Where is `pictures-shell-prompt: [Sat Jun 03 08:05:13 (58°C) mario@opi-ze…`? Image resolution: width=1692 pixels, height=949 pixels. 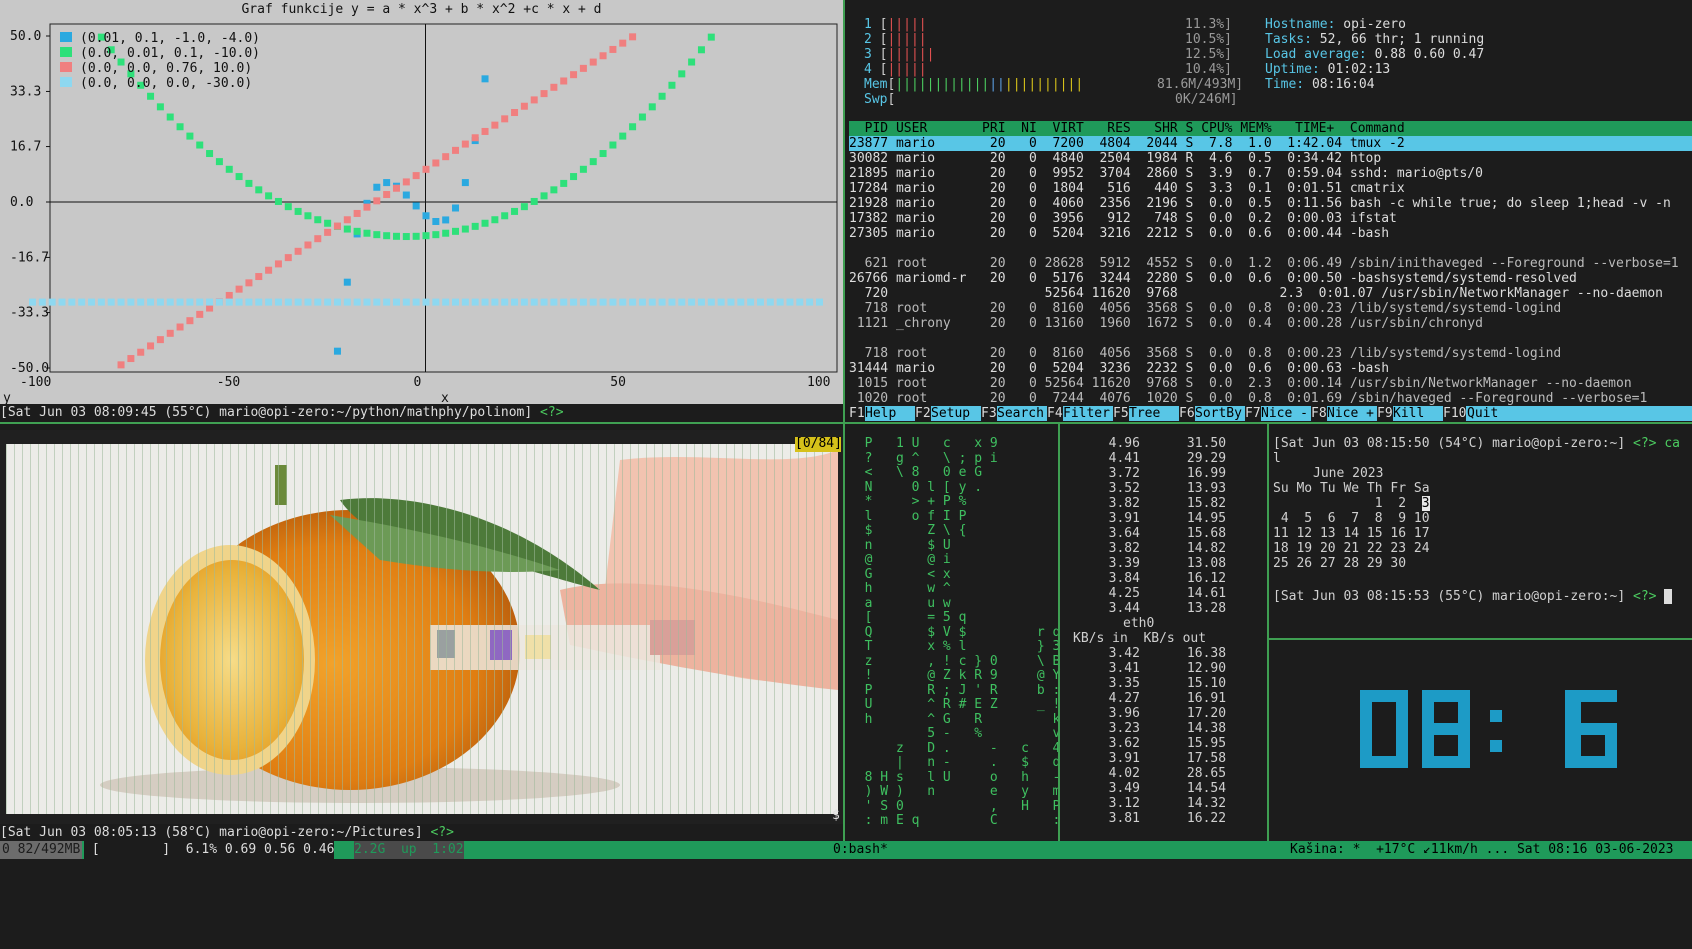
pictures-shell-prompt: [Sat Jun 03 08:05:13 (58°C) mario@opi-ze… is located at coordinates (421, 832).